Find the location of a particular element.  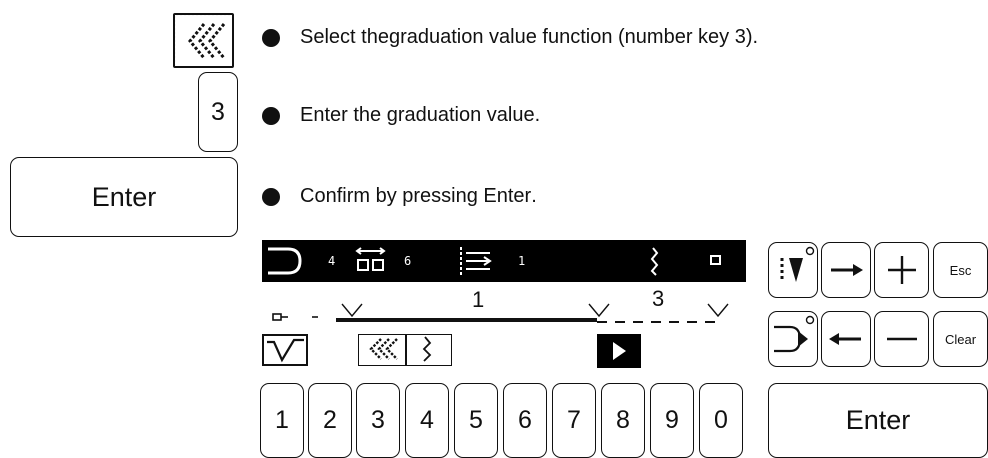

needle-down-icon is located at coordinates (797, 264).